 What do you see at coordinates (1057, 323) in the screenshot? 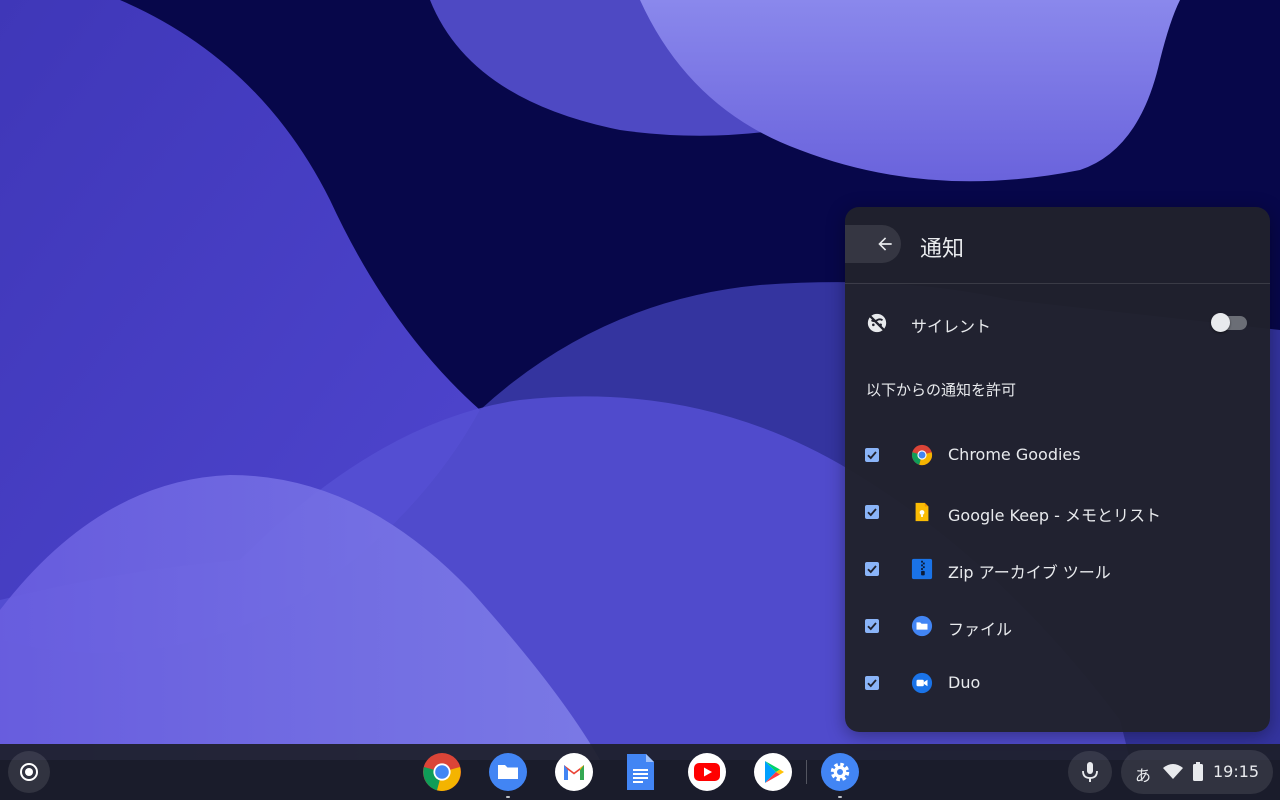
I see `do-not-disturb-row: サイレント` at bounding box center [1057, 323].